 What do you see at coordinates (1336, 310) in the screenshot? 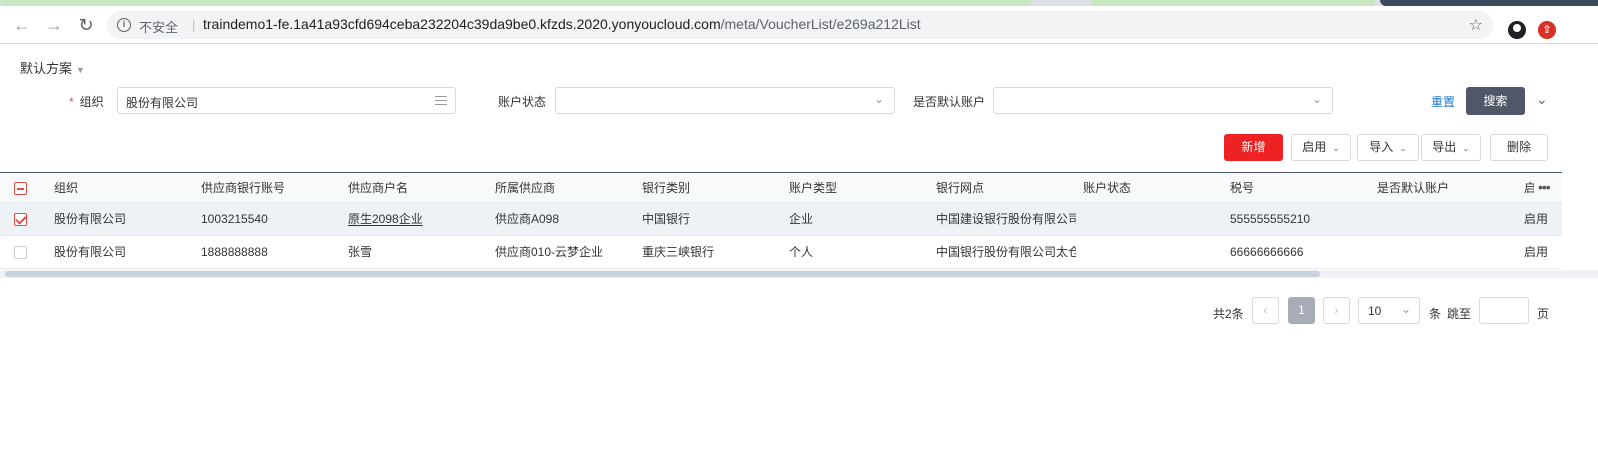
I see `next-page-chevron-icon: ›` at bounding box center [1336, 310].